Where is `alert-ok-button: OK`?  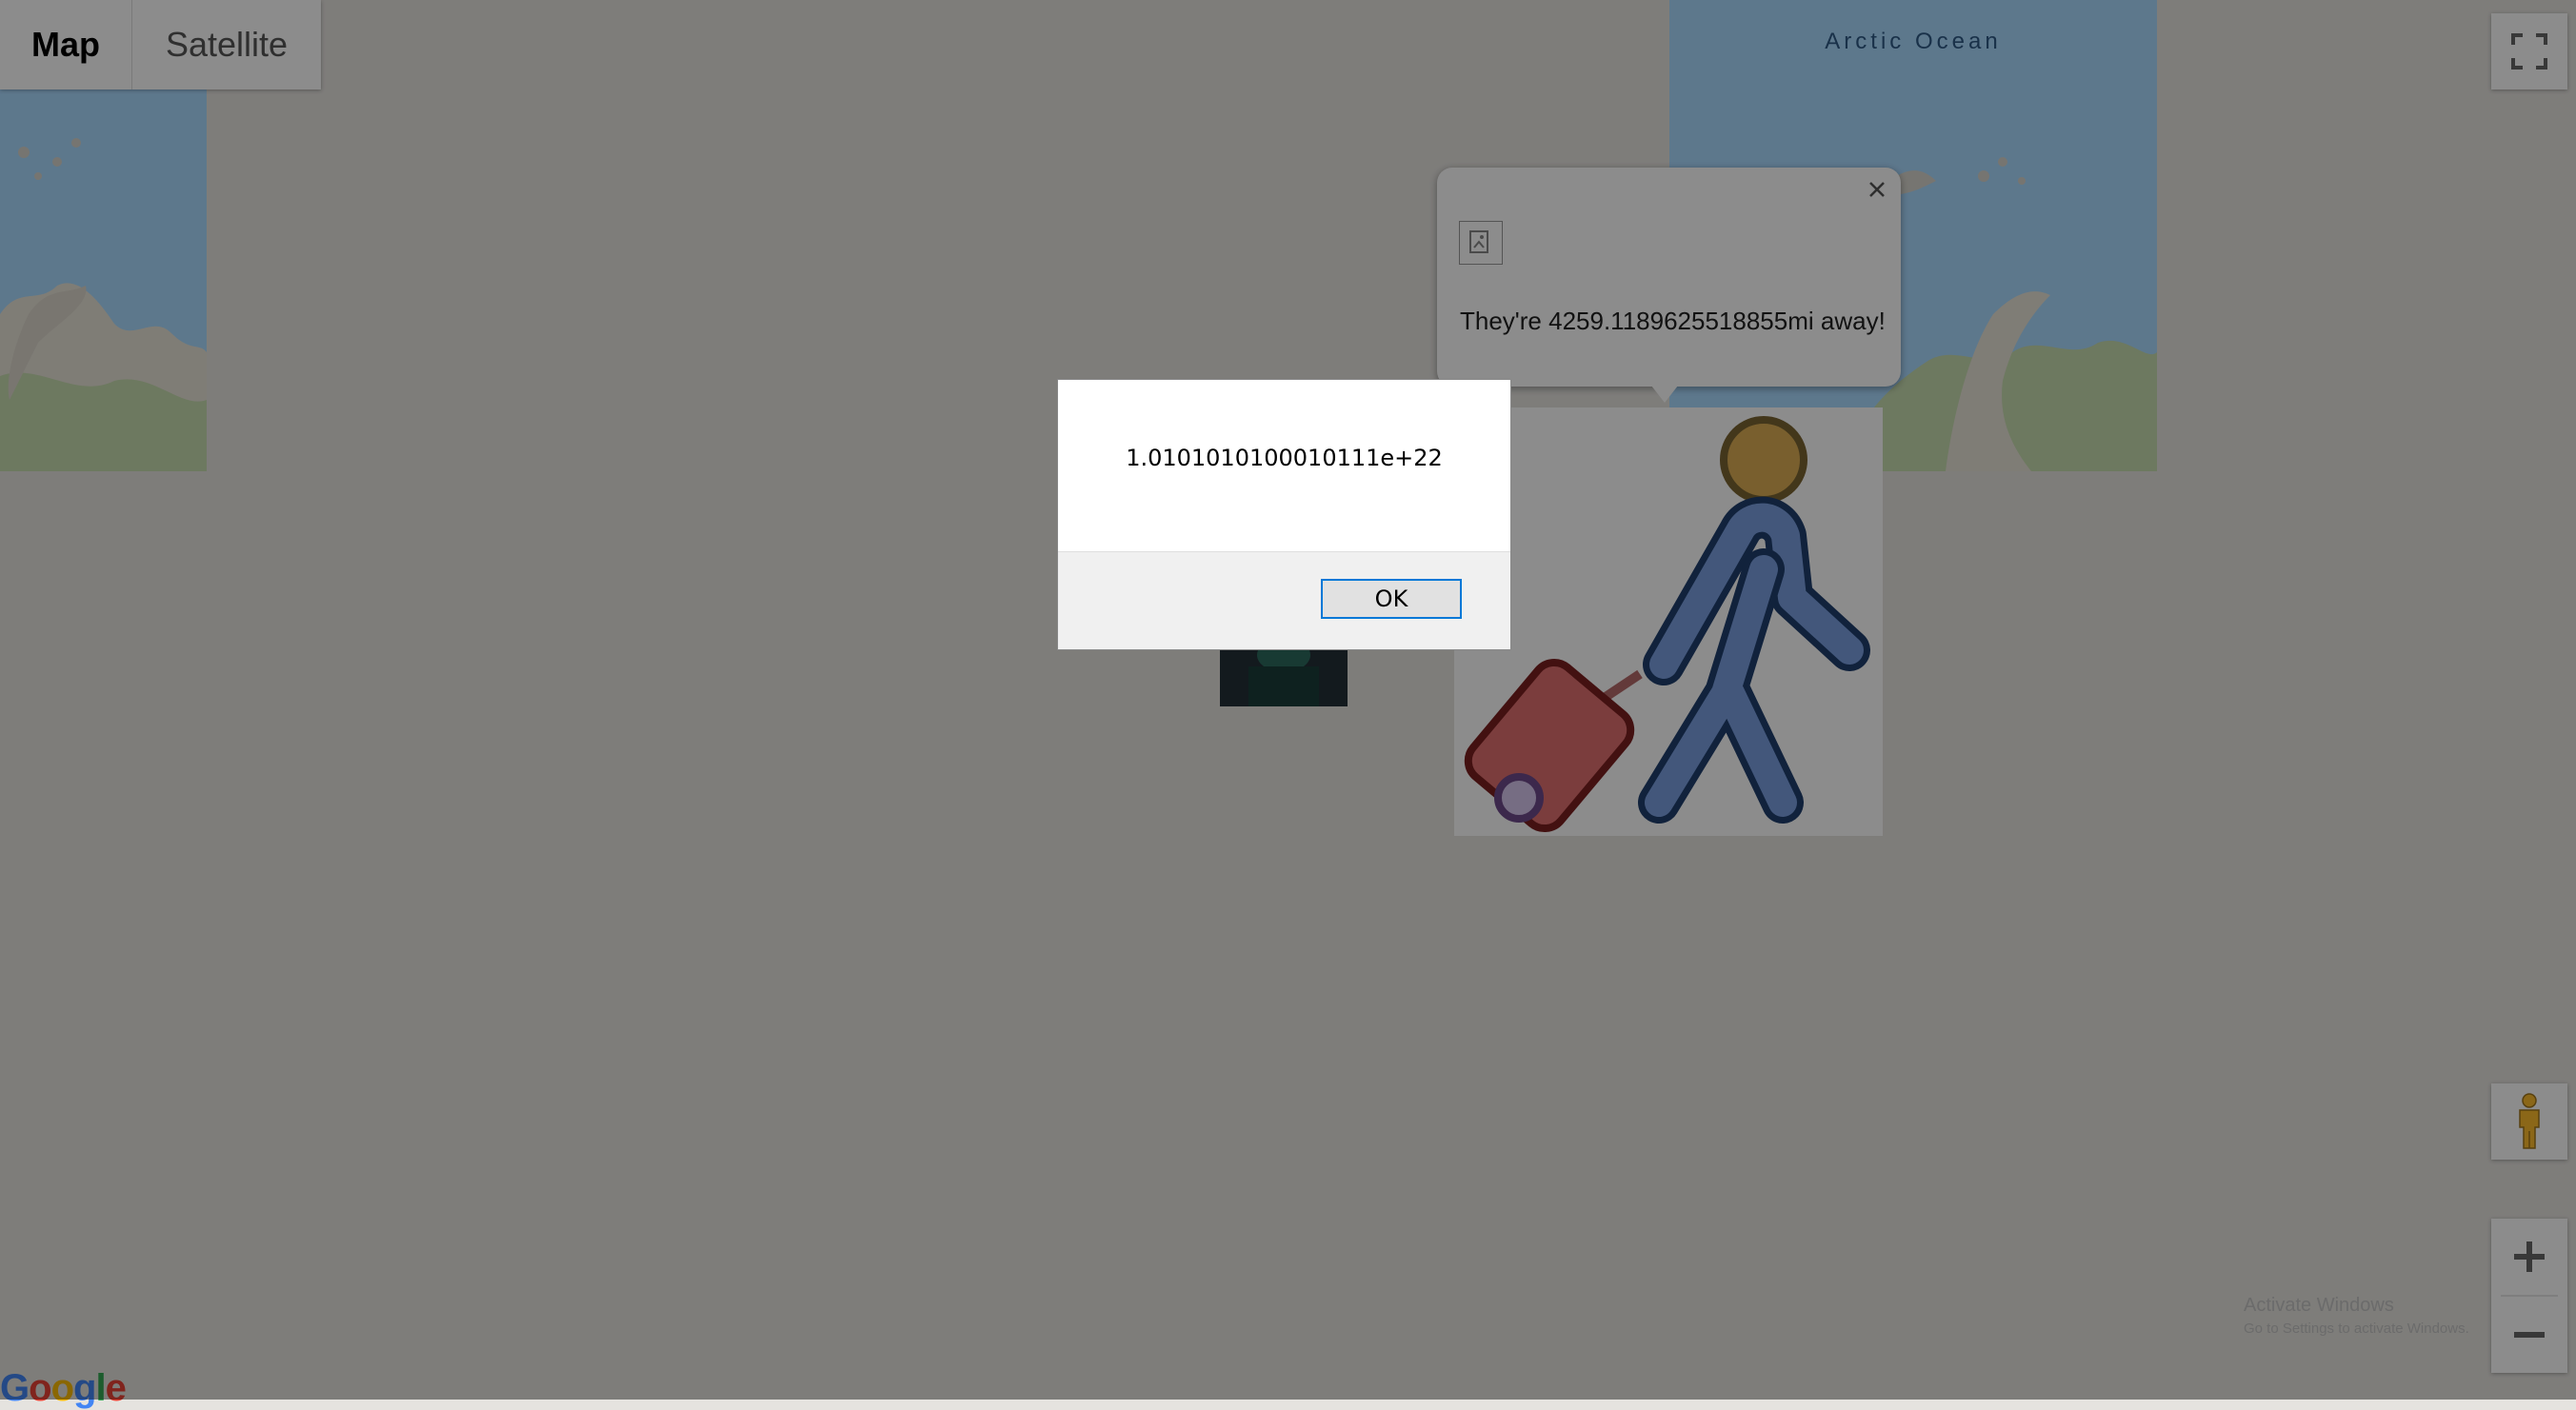 alert-ok-button: OK is located at coordinates (1392, 599).